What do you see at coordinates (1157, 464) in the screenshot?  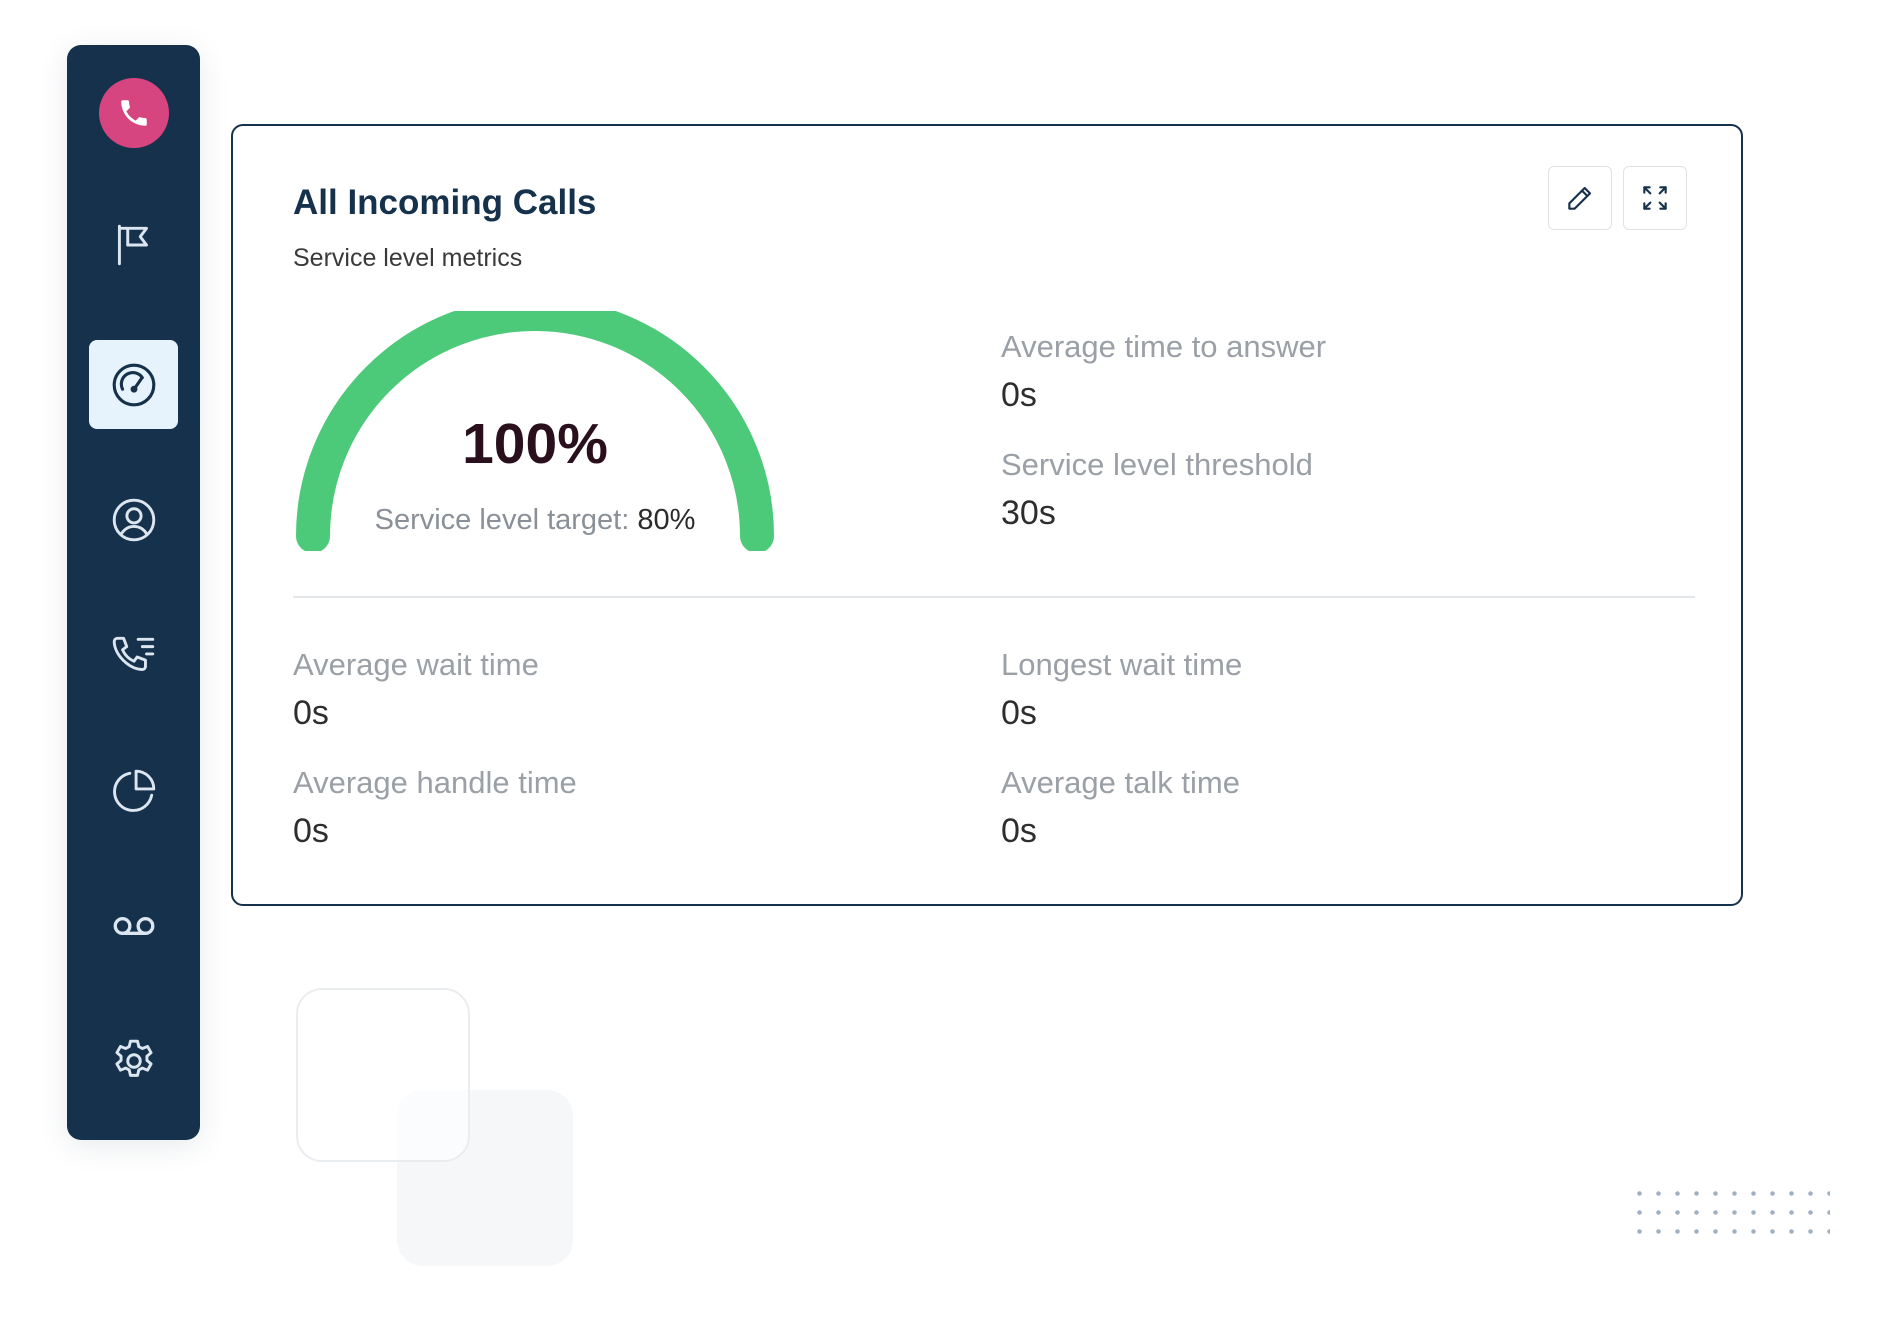 I see `metric-label: Service level threshold` at bounding box center [1157, 464].